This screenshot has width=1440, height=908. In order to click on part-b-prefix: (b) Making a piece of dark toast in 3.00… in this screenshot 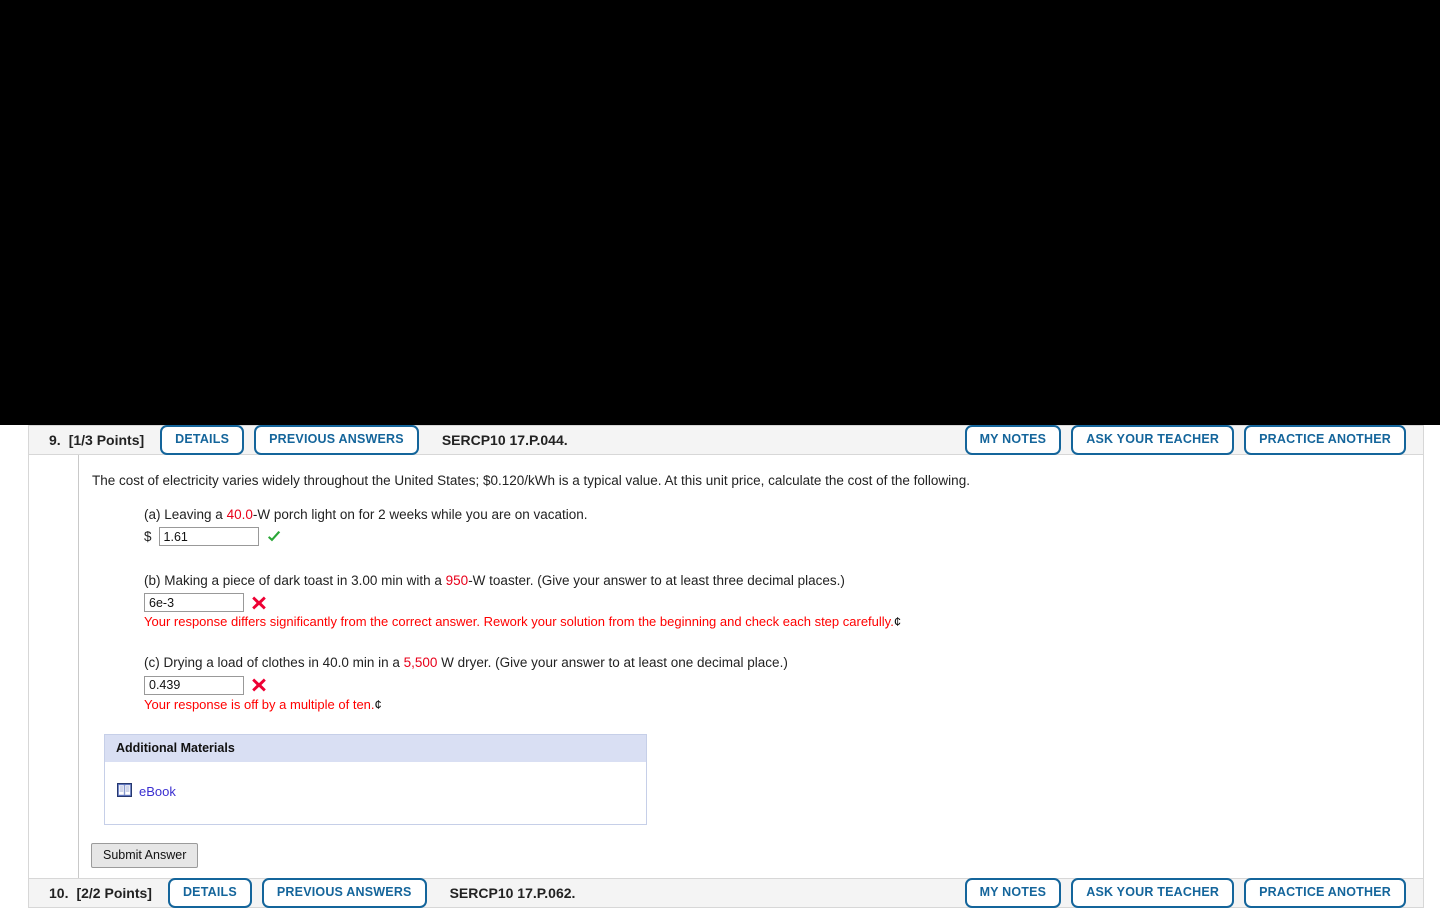, I will do `click(295, 580)`.